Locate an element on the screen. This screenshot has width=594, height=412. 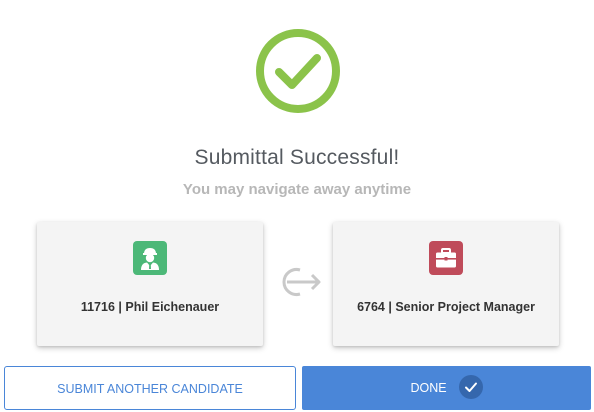
arrow-right-circle-icon is located at coordinates (301, 282).